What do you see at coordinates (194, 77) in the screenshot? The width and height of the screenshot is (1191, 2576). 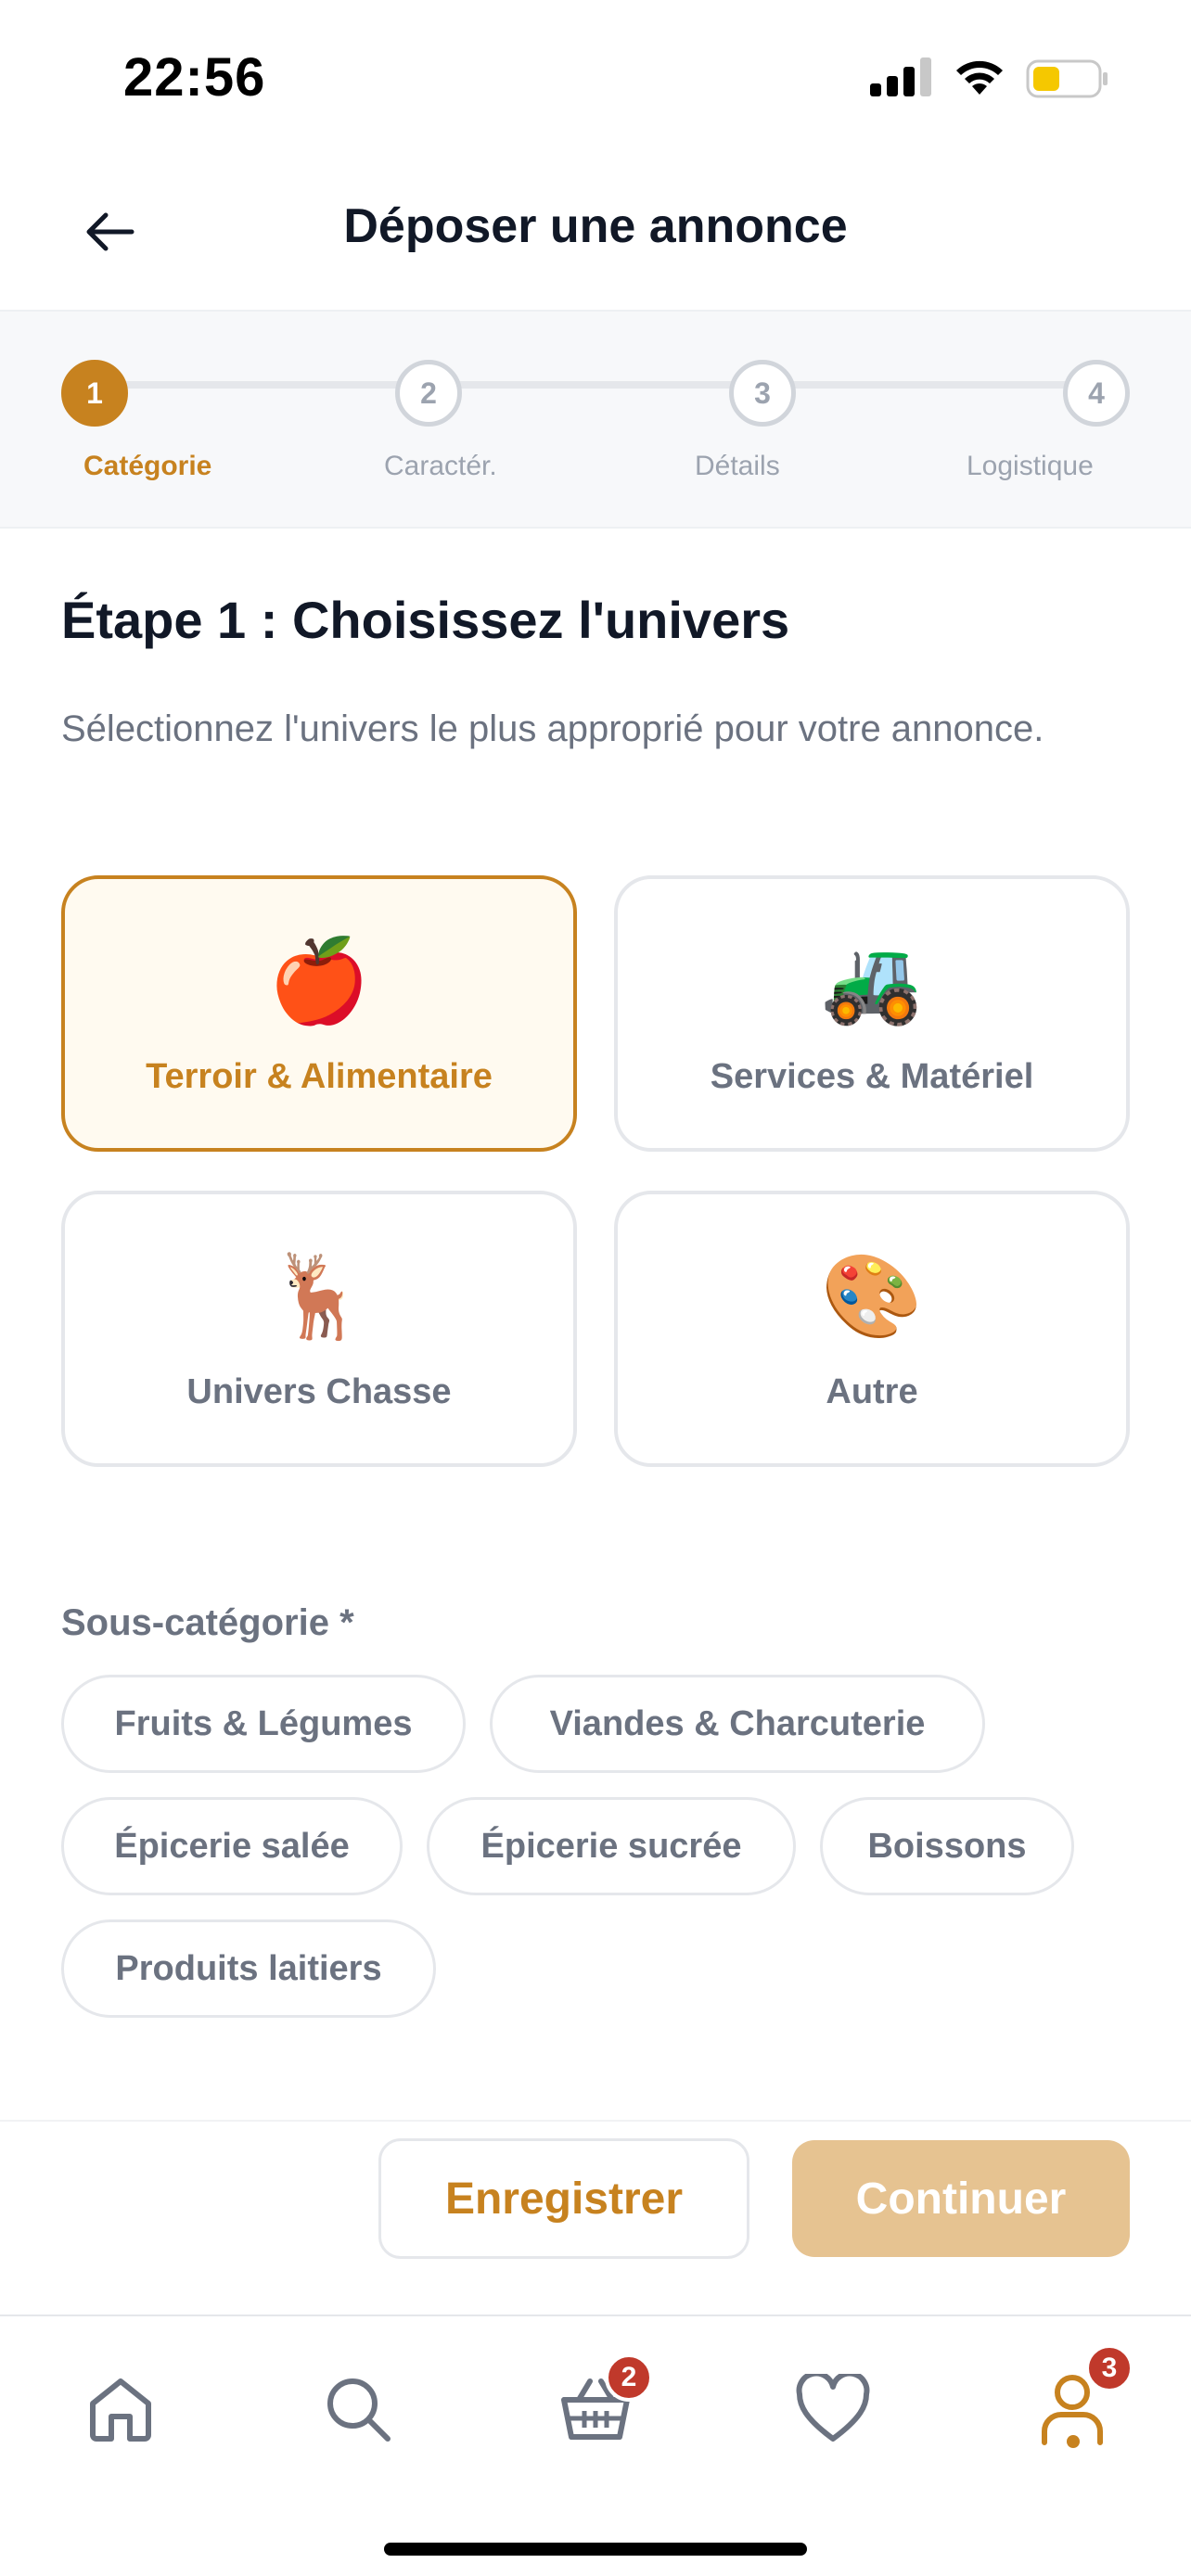 I see `status-time: 22:56` at bounding box center [194, 77].